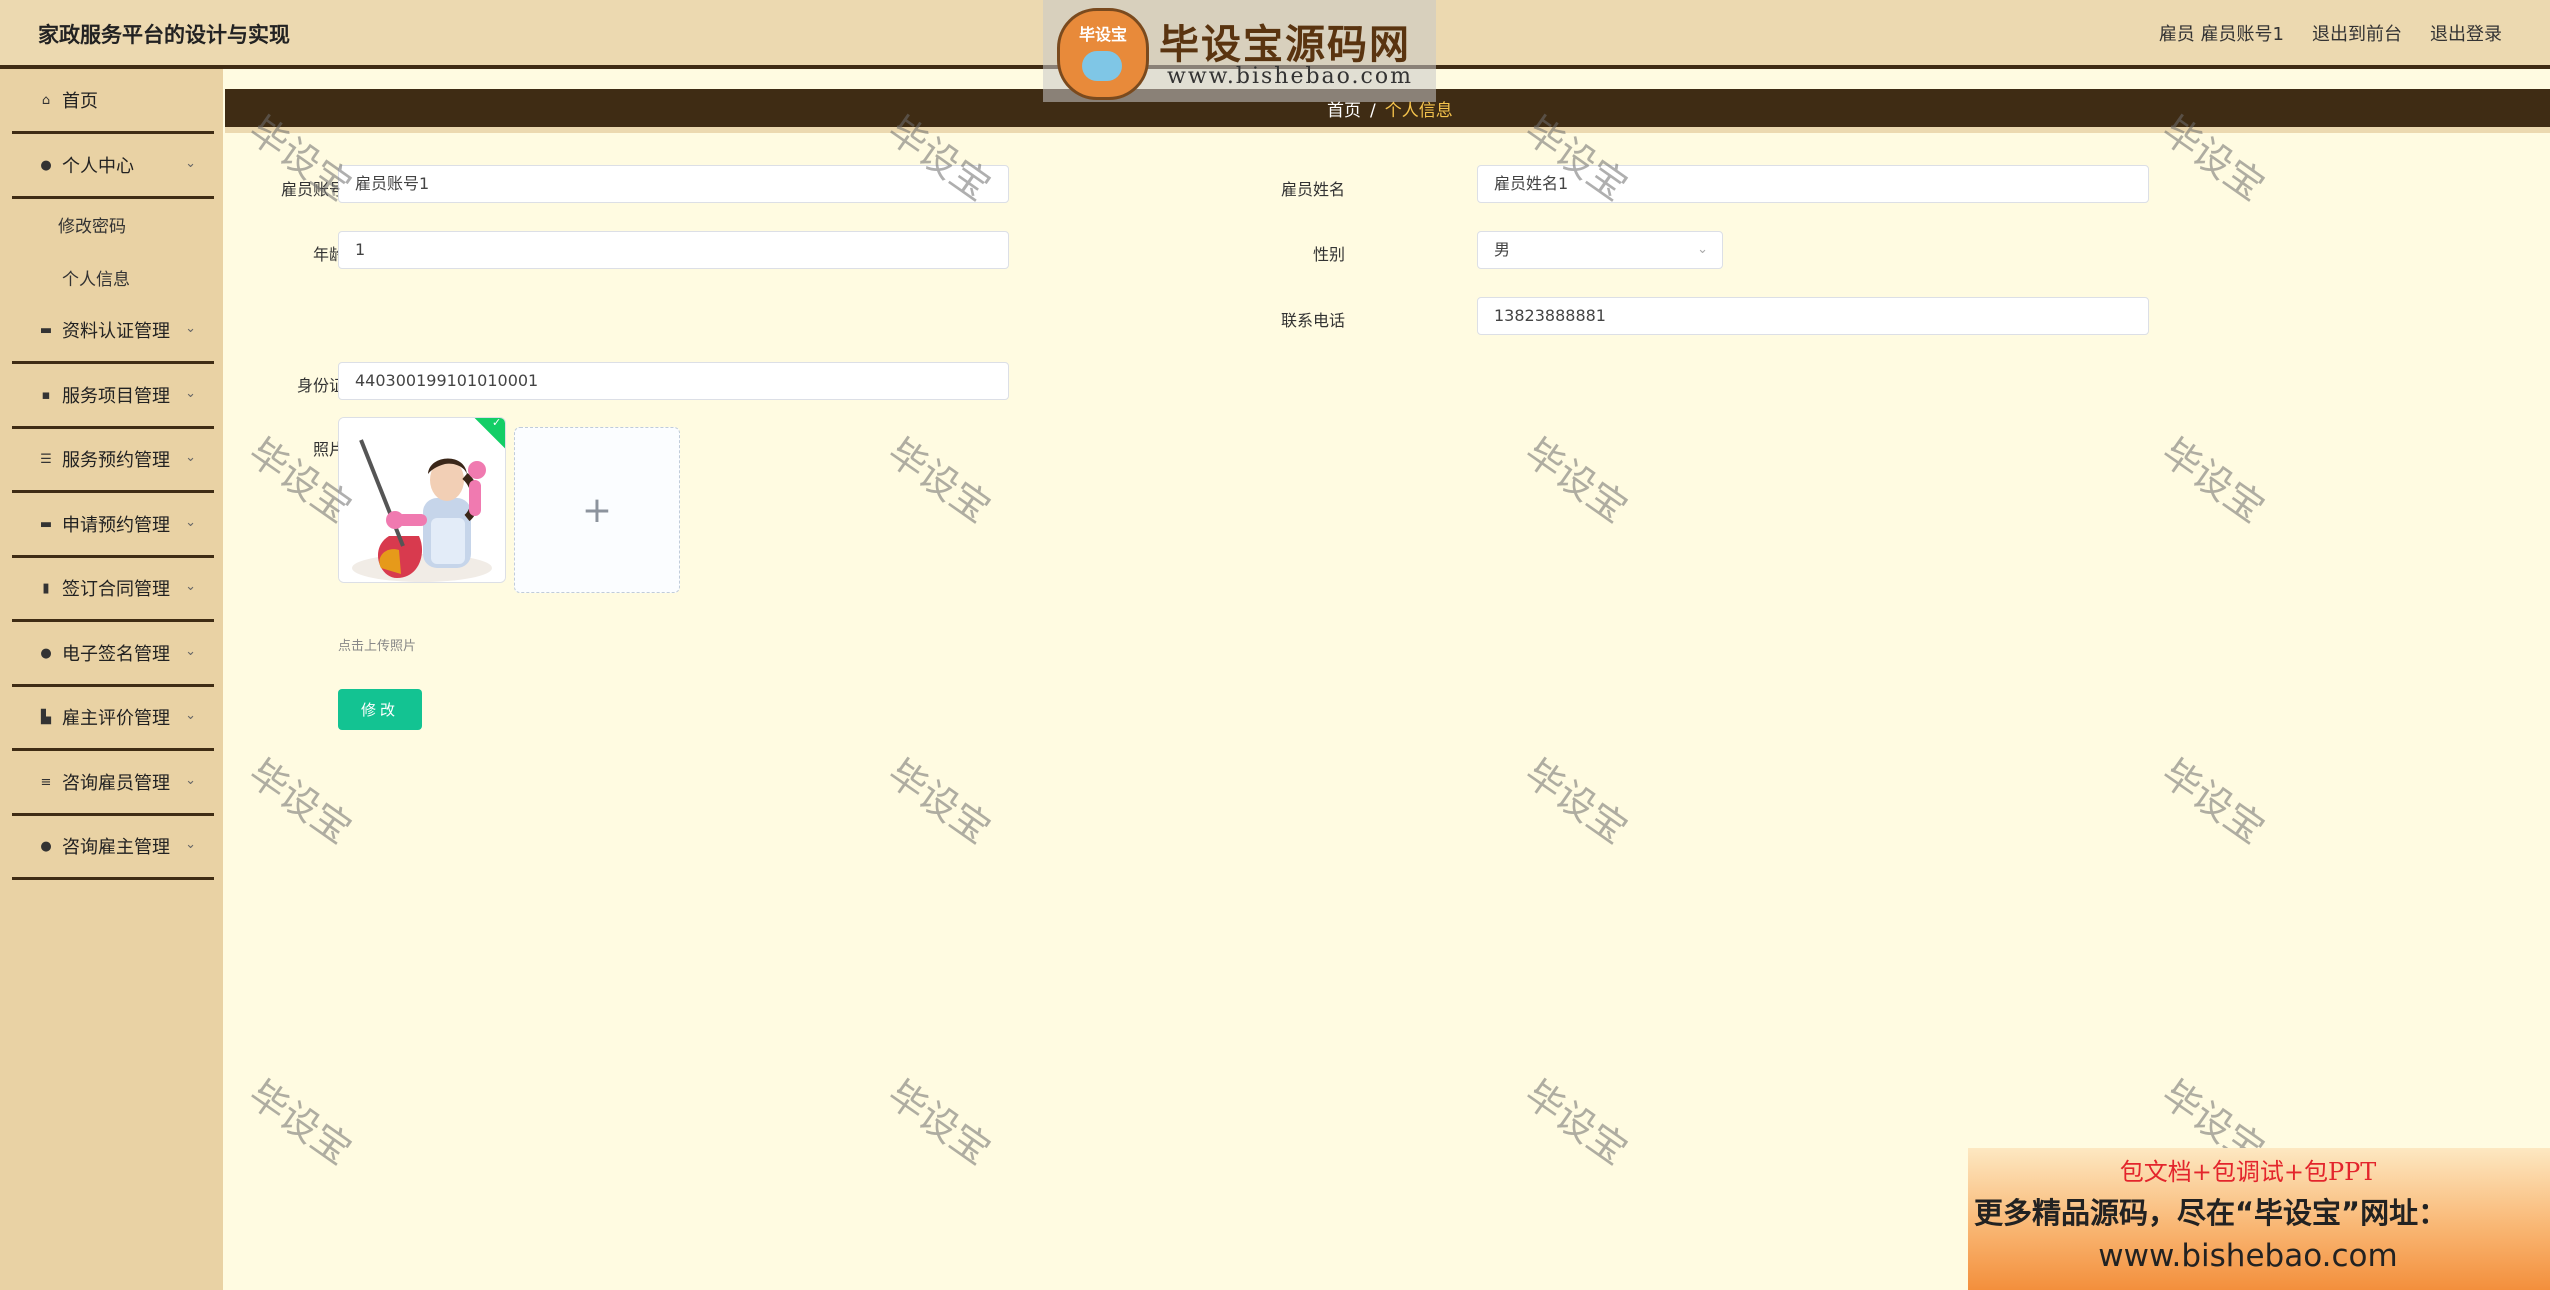 The width and height of the screenshot is (2550, 1290). Describe the element at coordinates (1290, 76) in the screenshot. I see `logo-url: www.bishebao.com` at that location.